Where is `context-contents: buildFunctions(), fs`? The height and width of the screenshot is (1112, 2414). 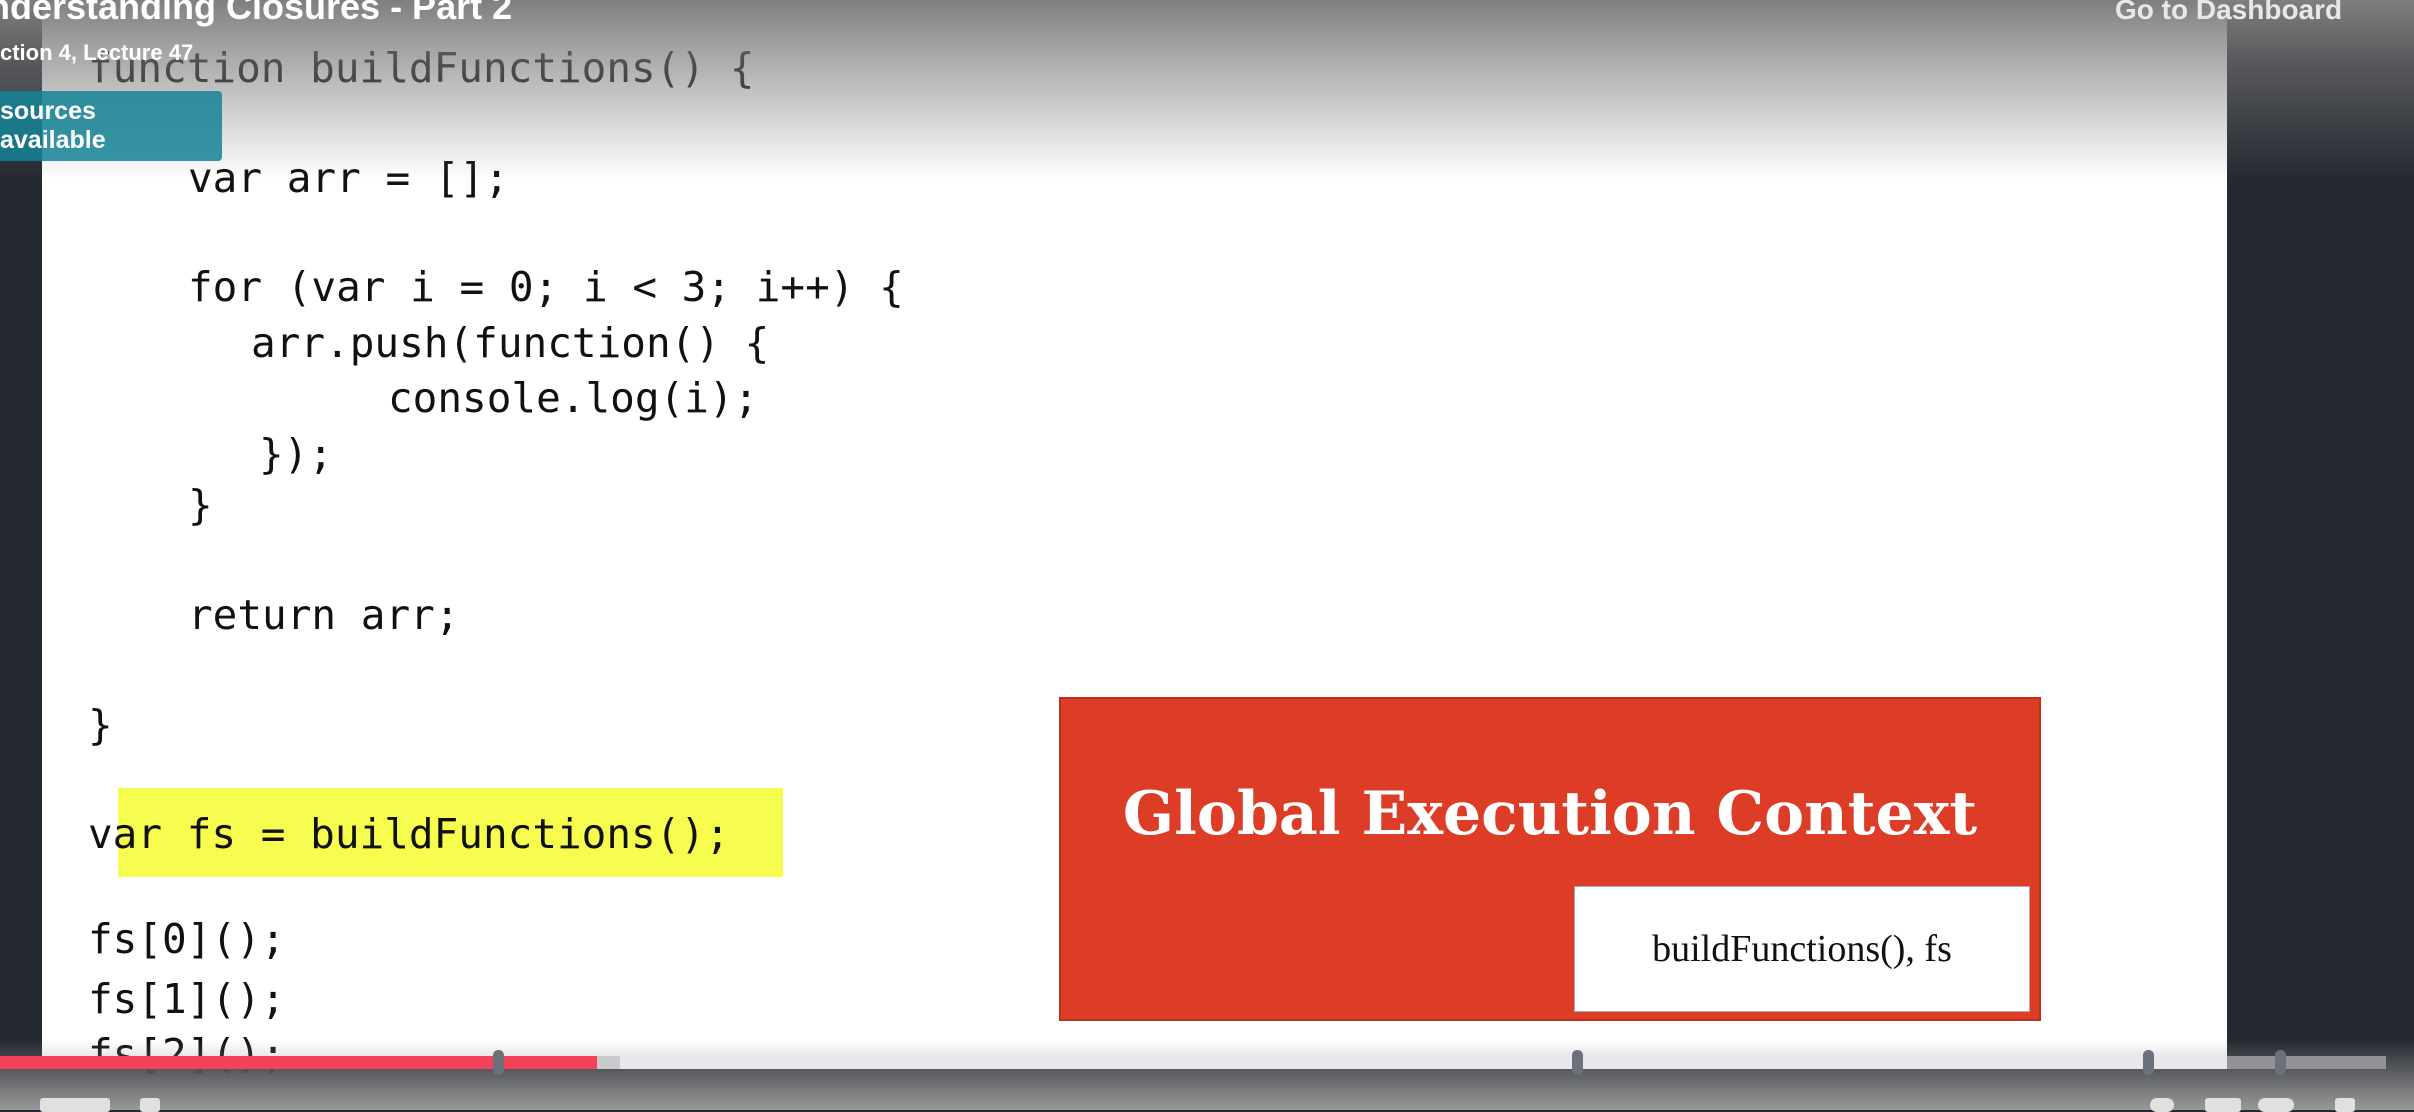
context-contents: buildFunctions(), fs is located at coordinates (1802, 949).